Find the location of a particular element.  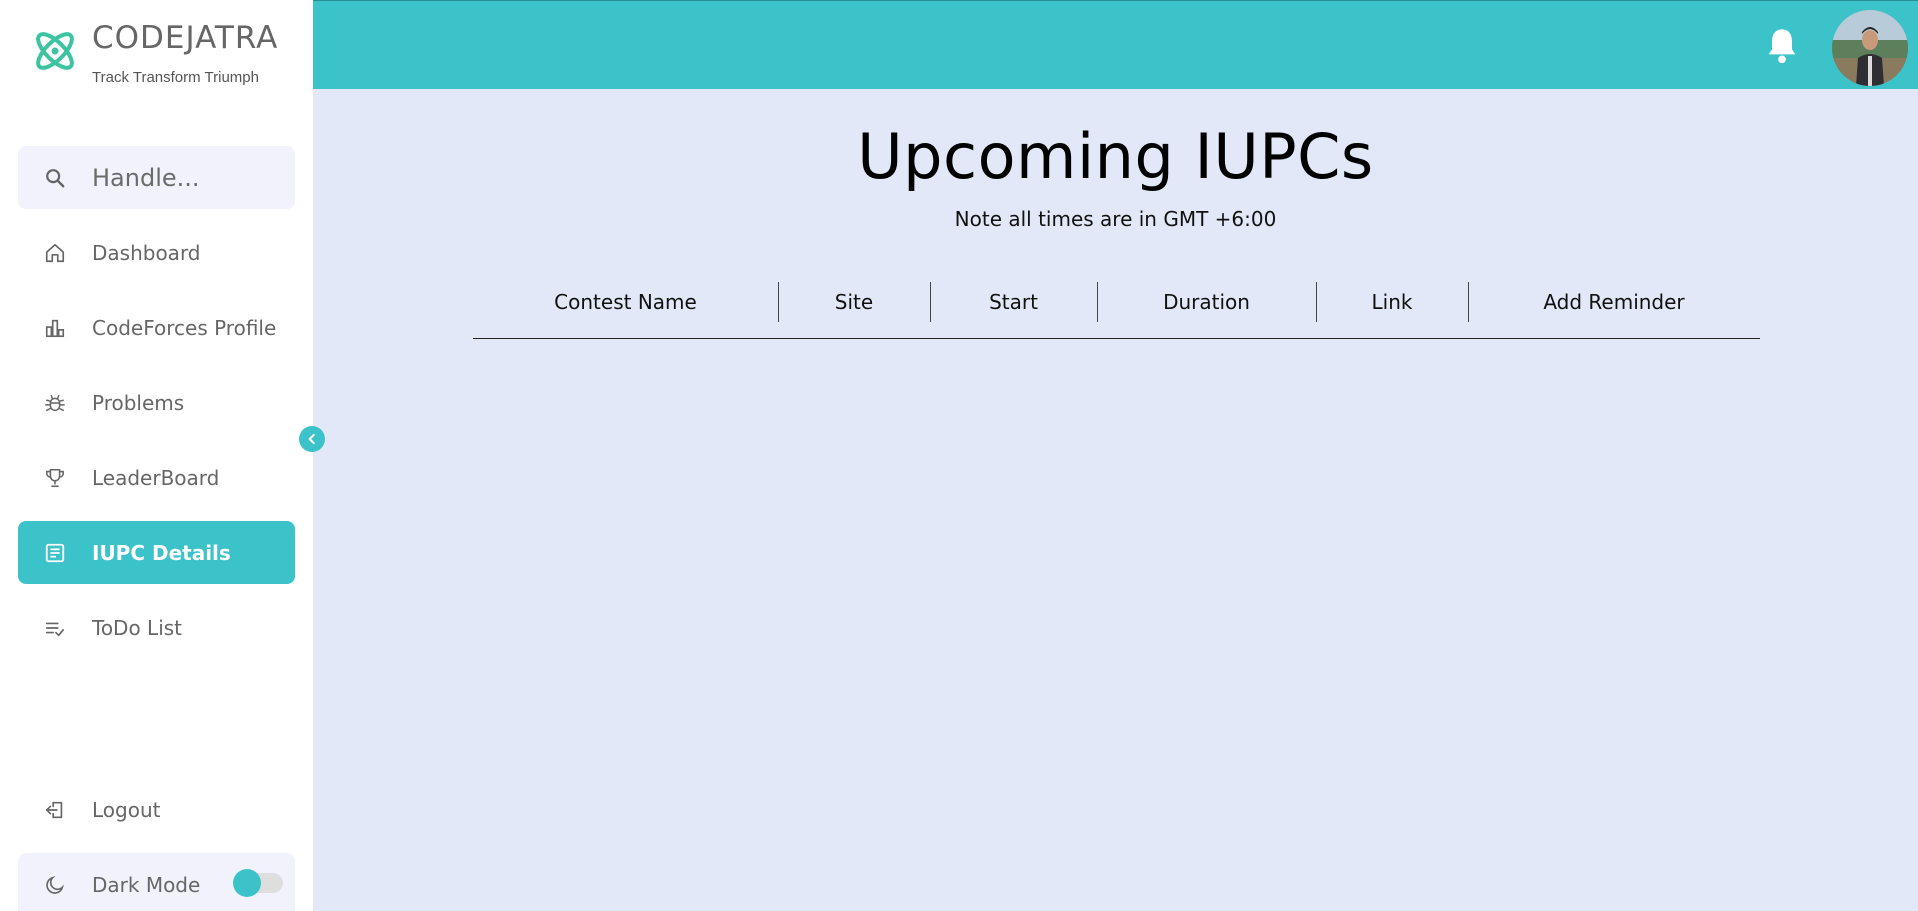

sidebar-item-todo-list: ToDo List is located at coordinates (156, 627).